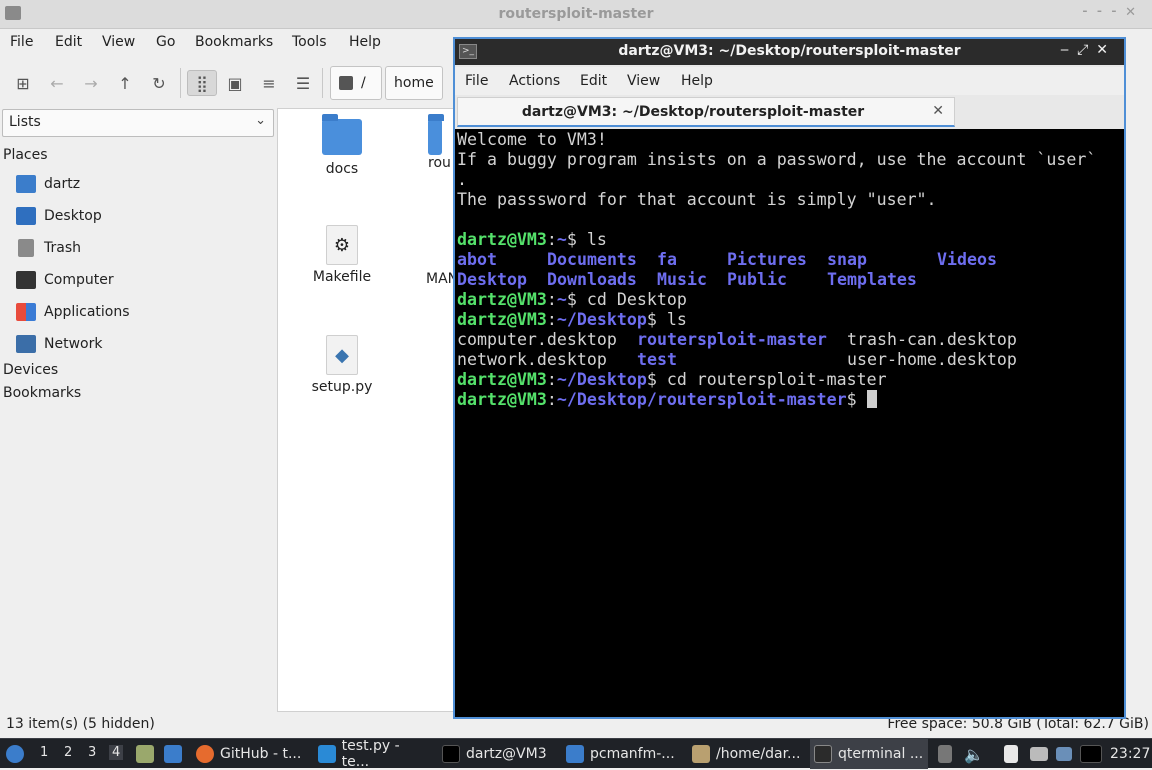 This screenshot has height=770, width=1152. What do you see at coordinates (342, 245) in the screenshot?
I see `makefile-icon: ⚙` at bounding box center [342, 245].